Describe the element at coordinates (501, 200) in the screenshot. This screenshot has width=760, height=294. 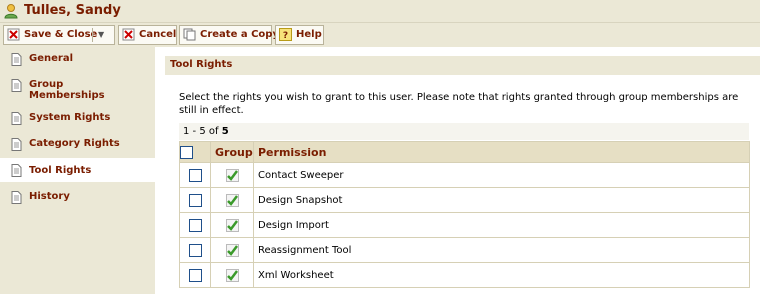
I see `permission-name: Design Snapshot` at that location.